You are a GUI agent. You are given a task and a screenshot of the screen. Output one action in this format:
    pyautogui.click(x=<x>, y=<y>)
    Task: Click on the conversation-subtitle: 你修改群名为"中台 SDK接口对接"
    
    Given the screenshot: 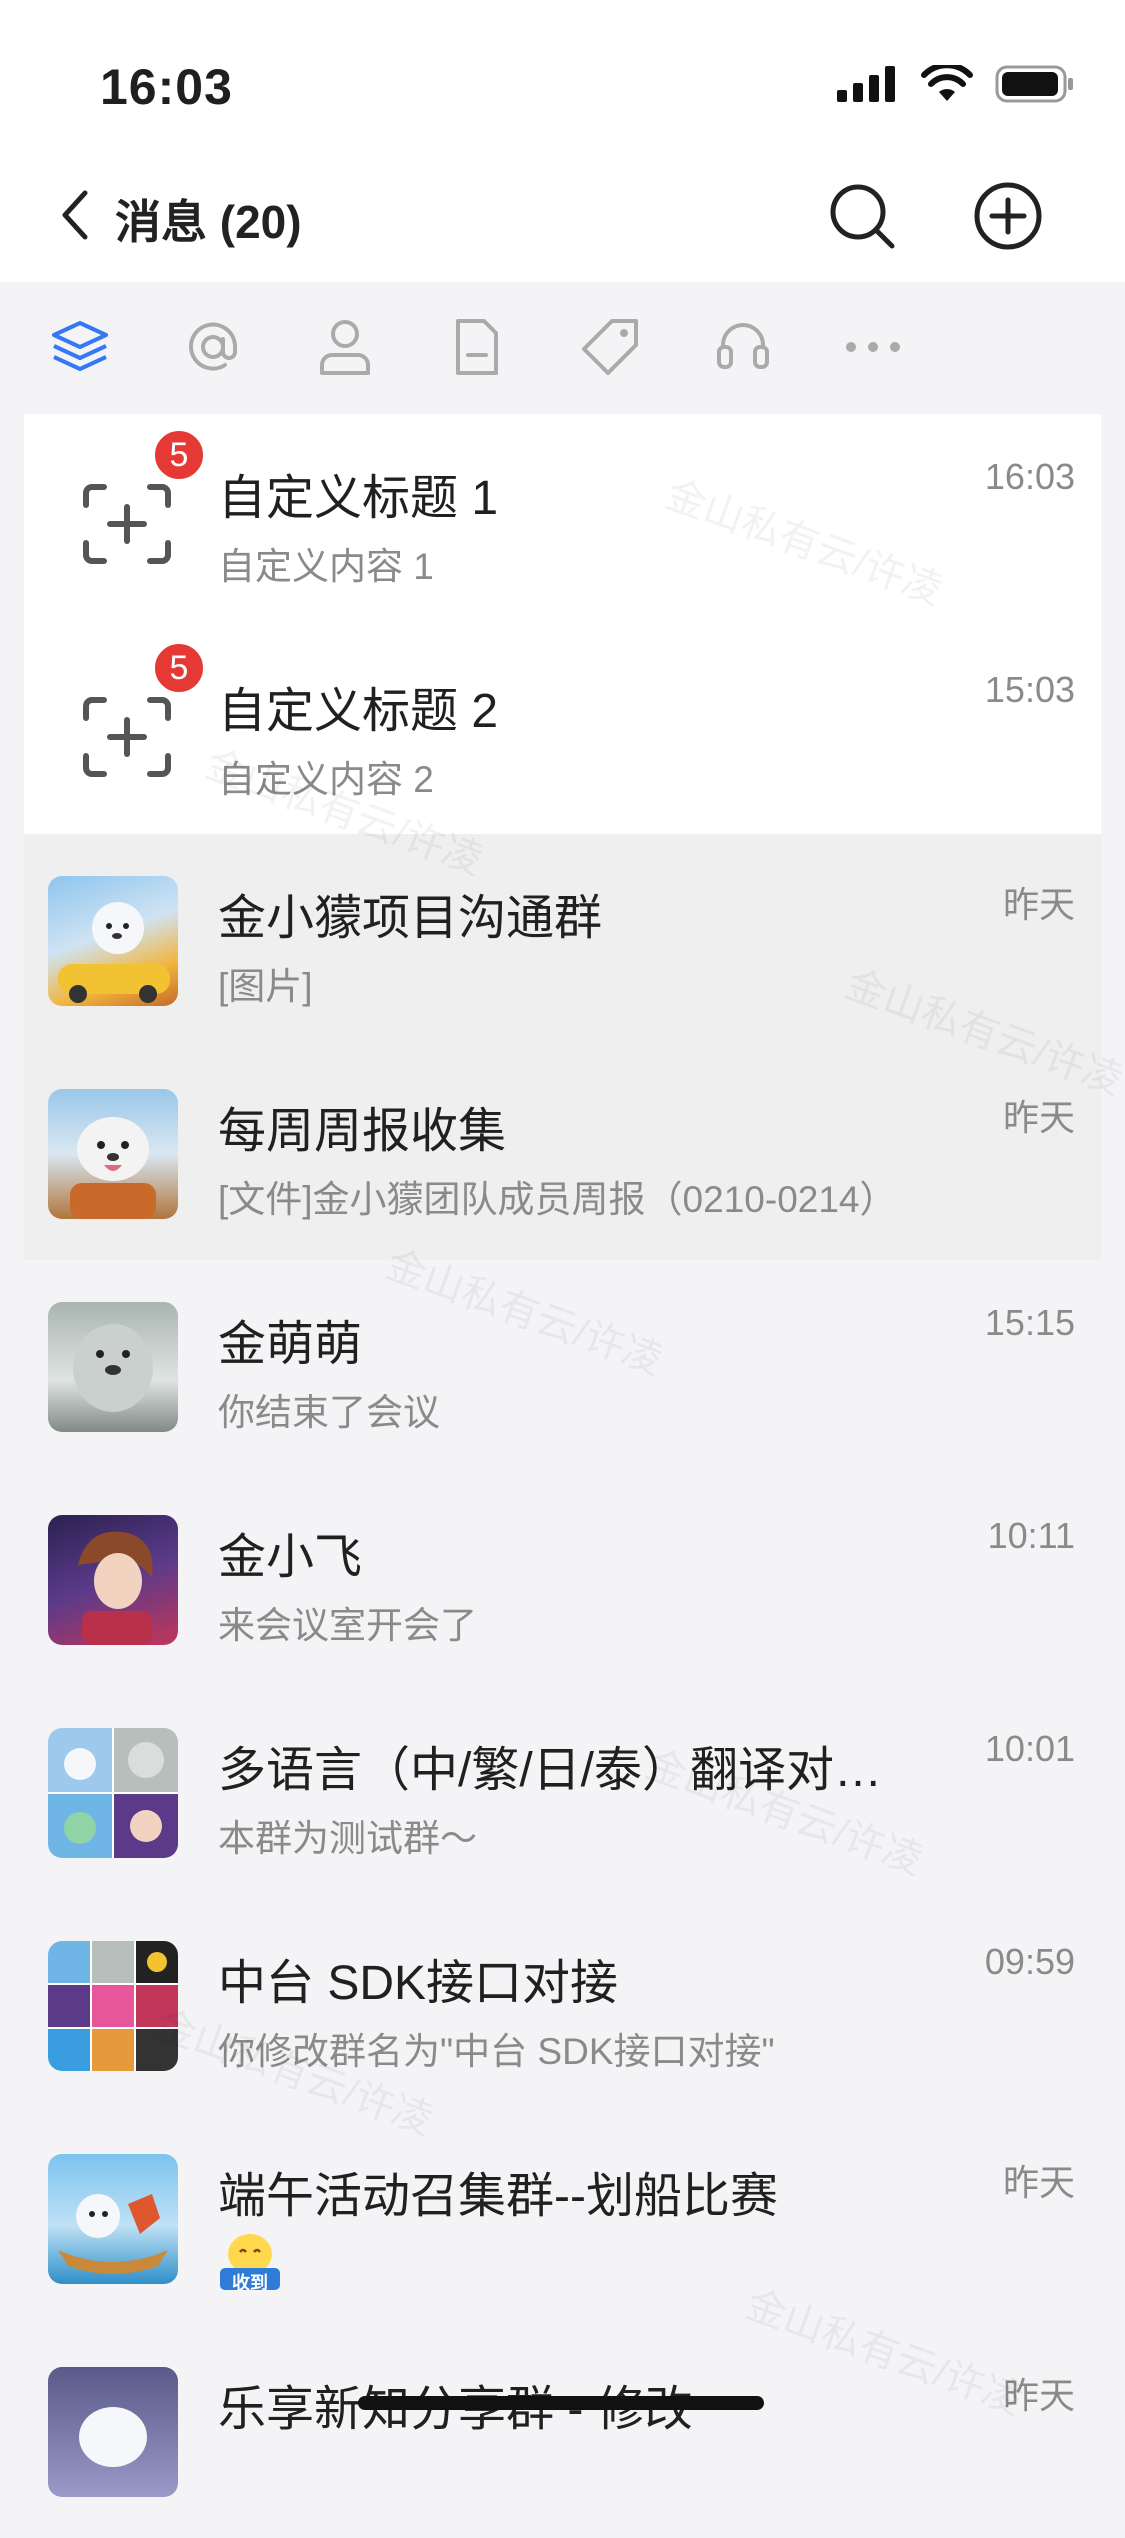 What is the action you would take?
    pyautogui.click(x=496, y=2051)
    